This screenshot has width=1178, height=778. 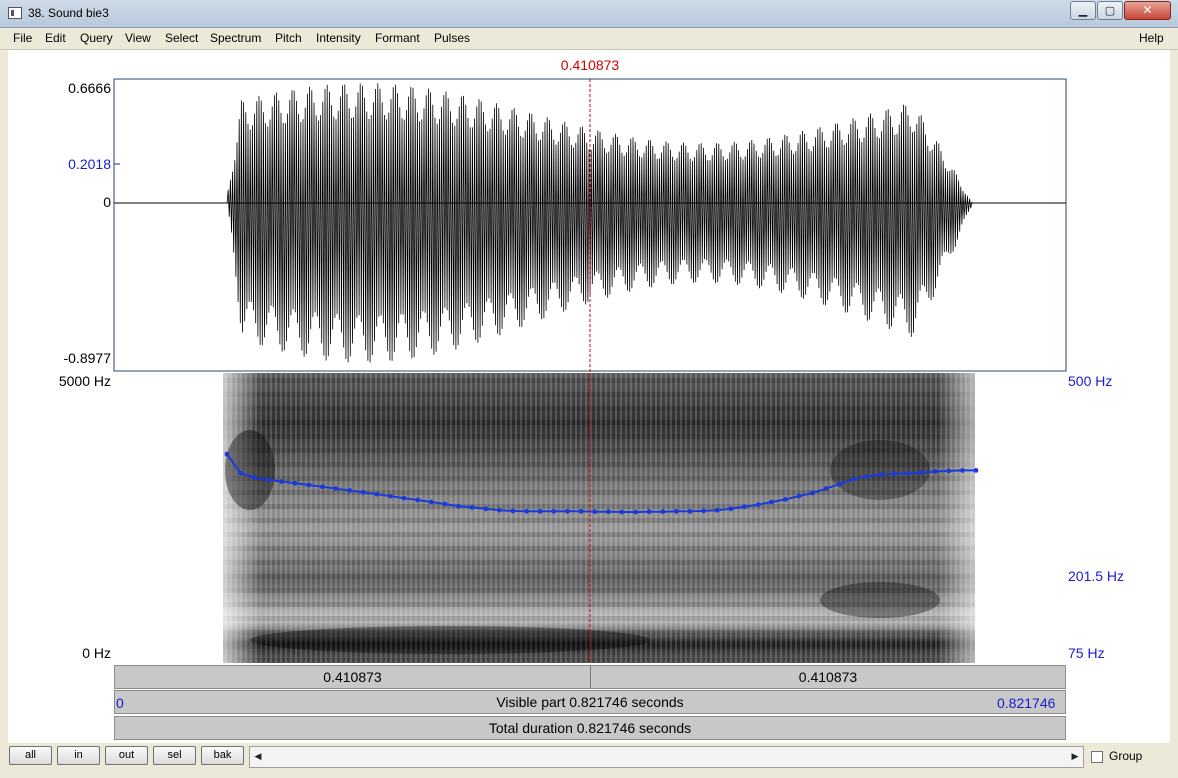 What do you see at coordinates (126, 755) in the screenshot?
I see `zoom-out-button: out` at bounding box center [126, 755].